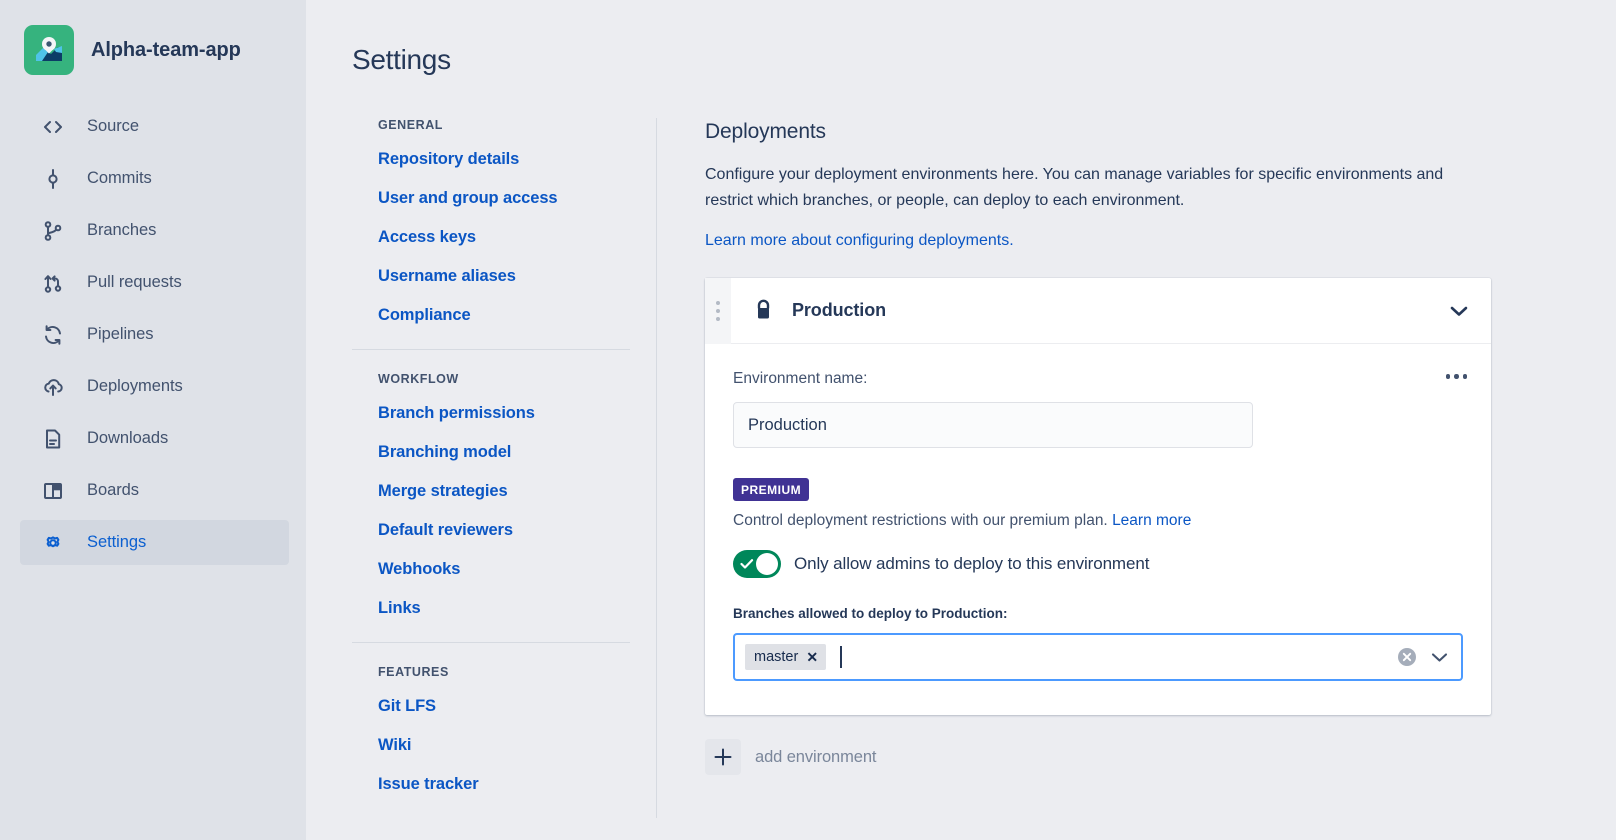 The height and width of the screenshot is (840, 1616). Describe the element at coordinates (771, 489) in the screenshot. I see `premium-badge: PREMIUM` at that location.